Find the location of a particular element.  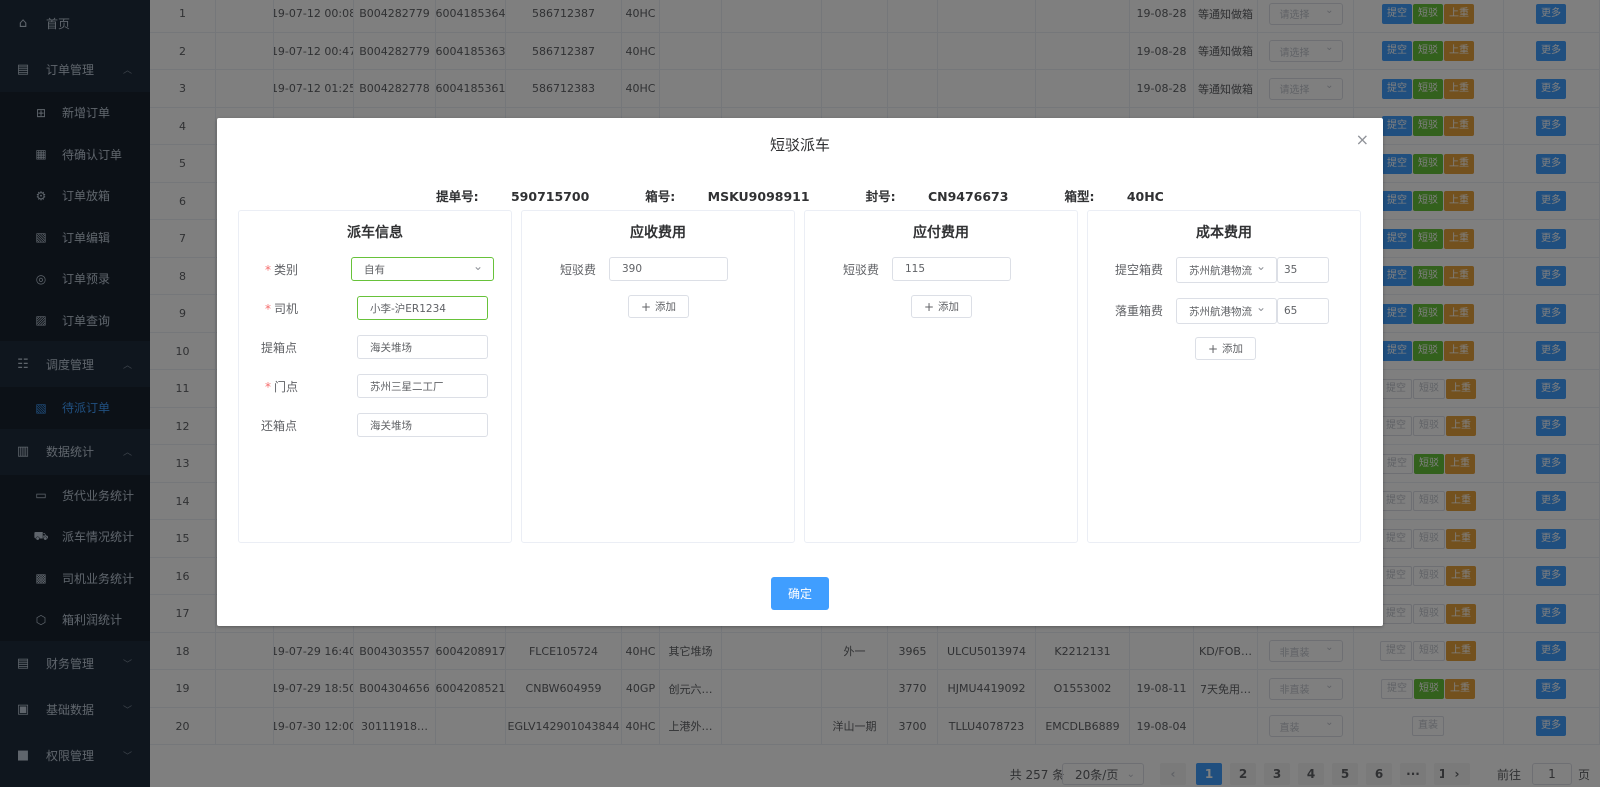

payable-panel: 应付费用 短驳费 115 + 添加 is located at coordinates (941, 376).